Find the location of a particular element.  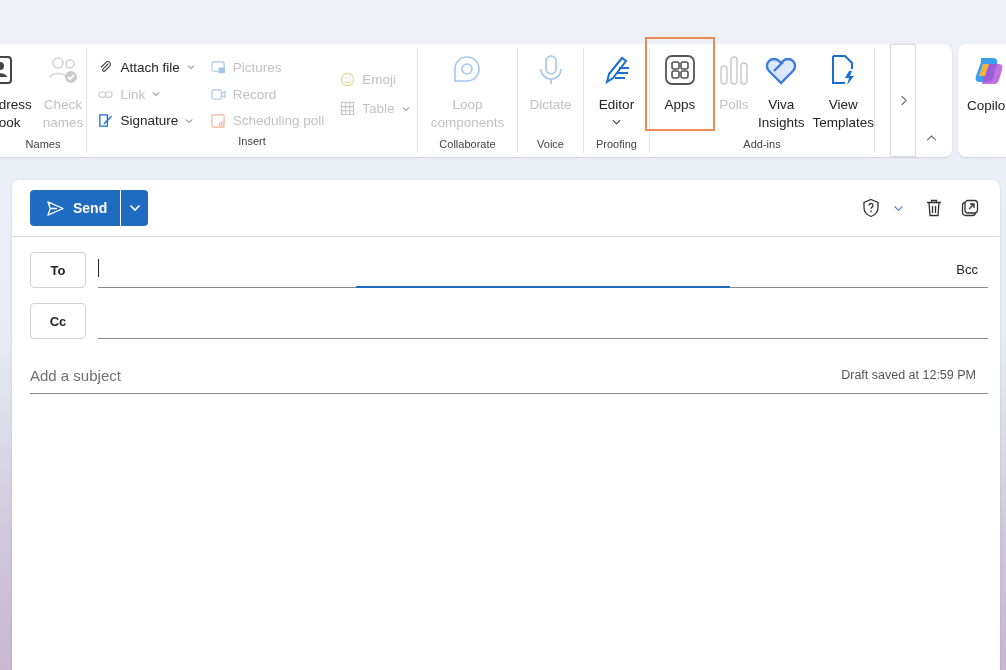

smiley-icon is located at coordinates (348, 79).